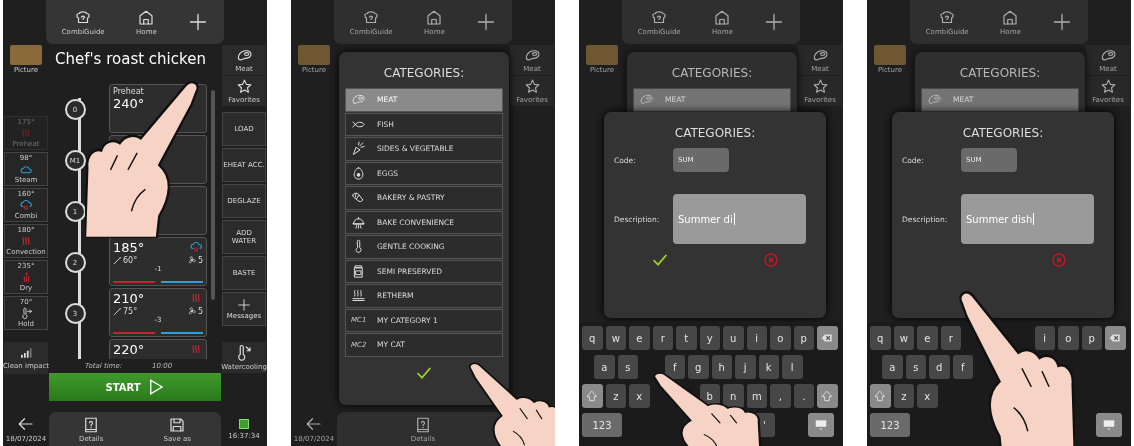 The height and width of the screenshot is (446, 1134). I want to click on step-temperature: 220°, so click(129, 349).